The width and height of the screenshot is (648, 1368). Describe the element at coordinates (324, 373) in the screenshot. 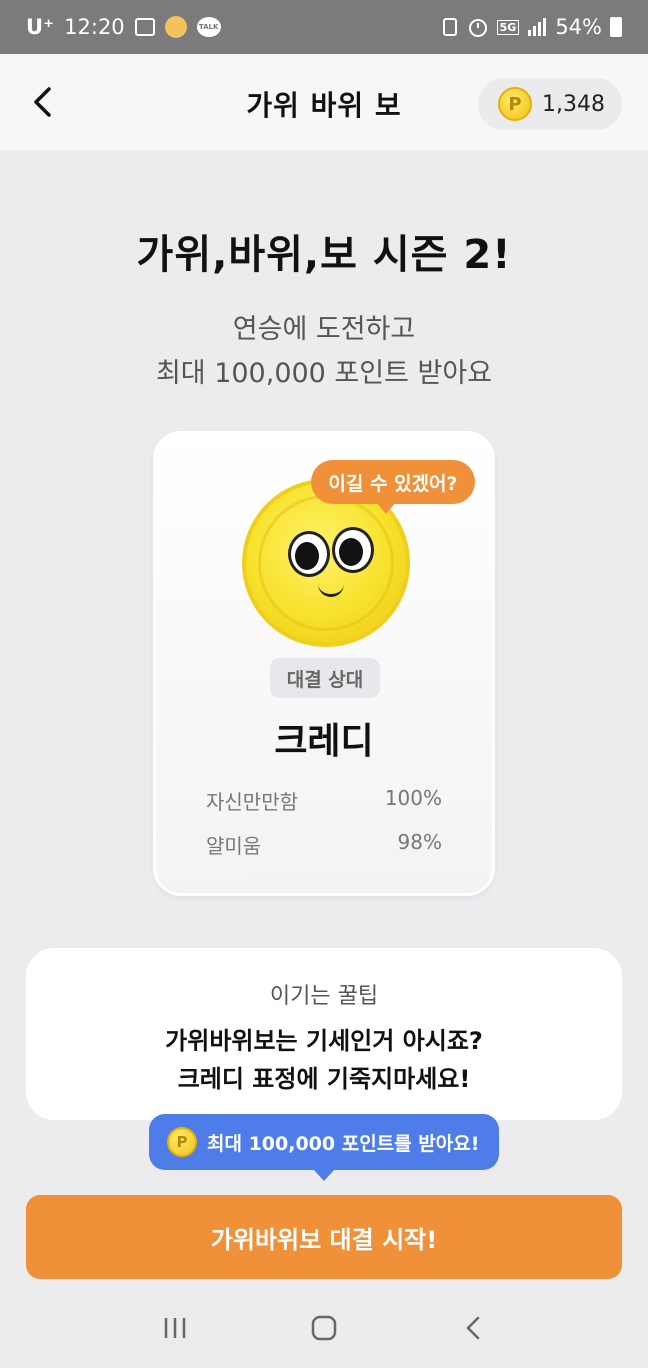

I see `subtitle-line-2: 최대 100,000 포인트 받아요` at that location.